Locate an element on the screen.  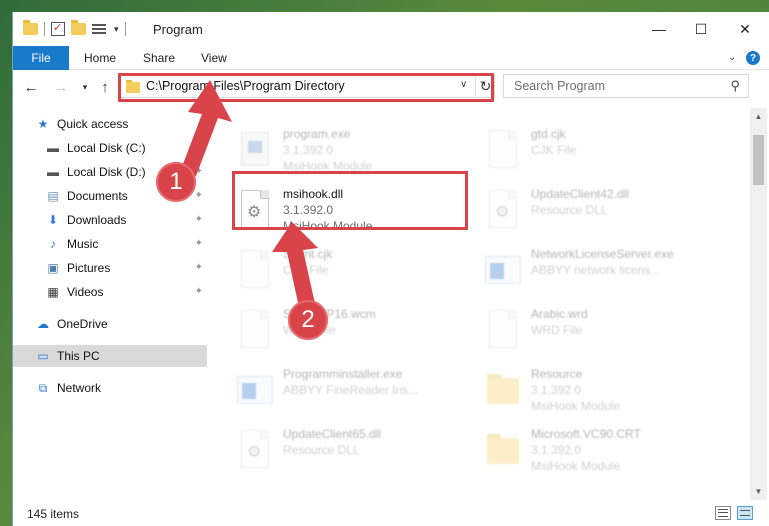
music-icon: ♪ is located at coordinates (53, 244).